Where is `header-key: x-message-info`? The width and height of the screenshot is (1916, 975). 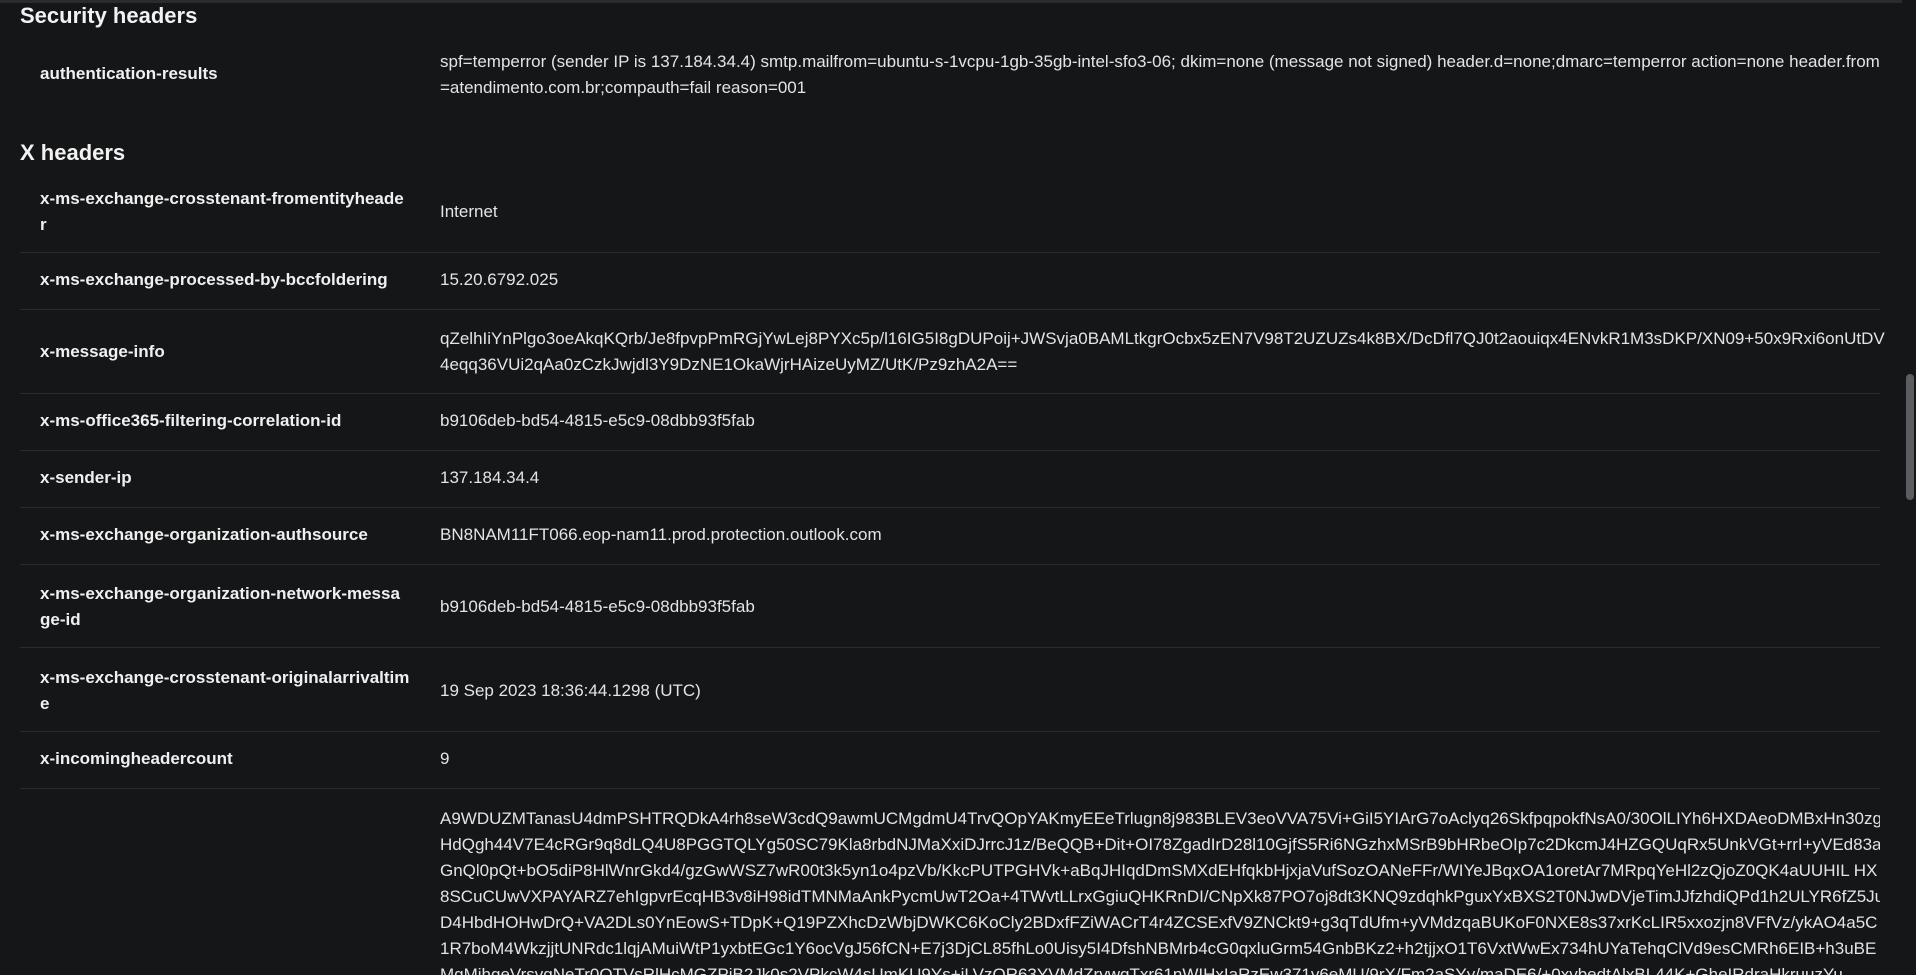 header-key: x-message-info is located at coordinates (102, 351).